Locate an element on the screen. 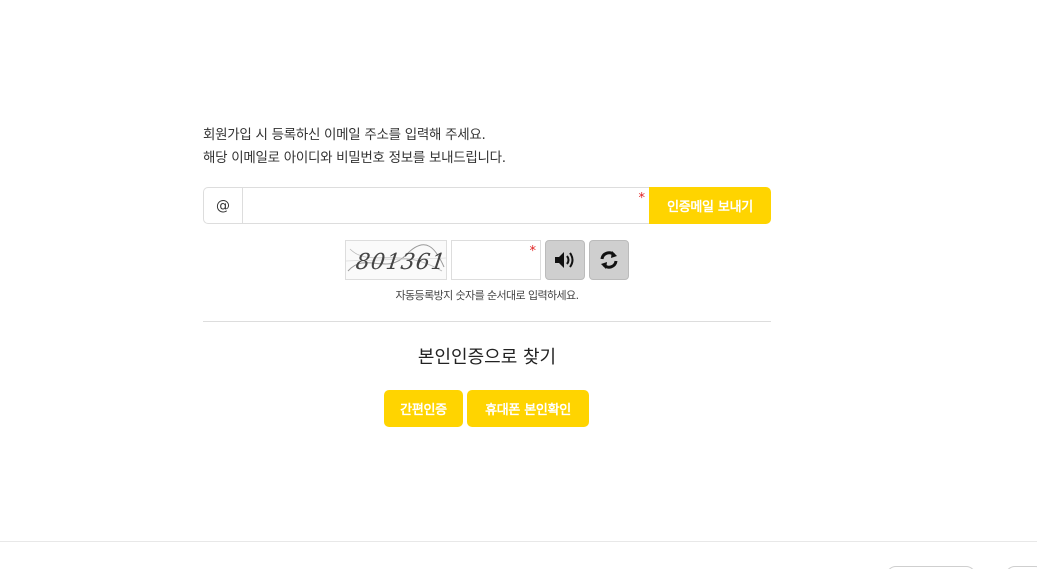 The height and width of the screenshot is (569, 1037). captcha-digits: 801361 is located at coordinates (400, 262).